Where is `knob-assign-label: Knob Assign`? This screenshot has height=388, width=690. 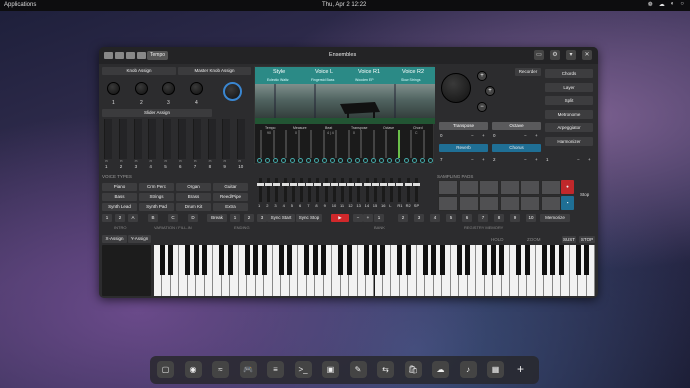 knob-assign-label: Knob Assign is located at coordinates (139, 71).